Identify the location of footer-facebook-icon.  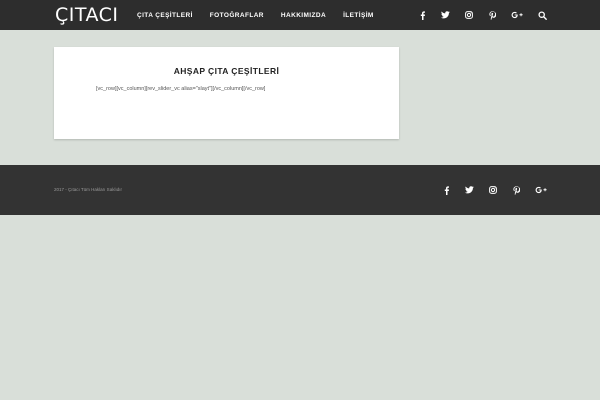
(446, 190).